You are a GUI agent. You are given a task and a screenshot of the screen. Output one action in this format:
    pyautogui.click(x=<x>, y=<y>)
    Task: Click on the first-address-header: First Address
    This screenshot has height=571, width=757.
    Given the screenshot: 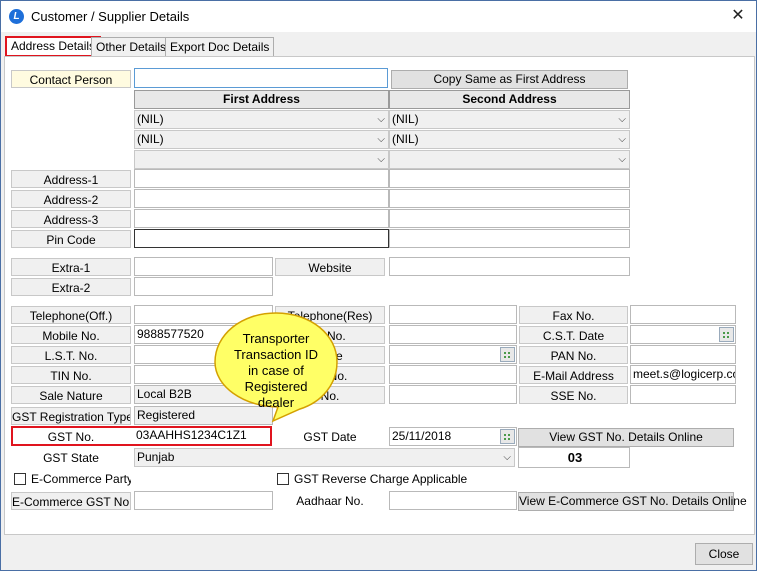 What is the action you would take?
    pyautogui.click(x=261, y=99)
    